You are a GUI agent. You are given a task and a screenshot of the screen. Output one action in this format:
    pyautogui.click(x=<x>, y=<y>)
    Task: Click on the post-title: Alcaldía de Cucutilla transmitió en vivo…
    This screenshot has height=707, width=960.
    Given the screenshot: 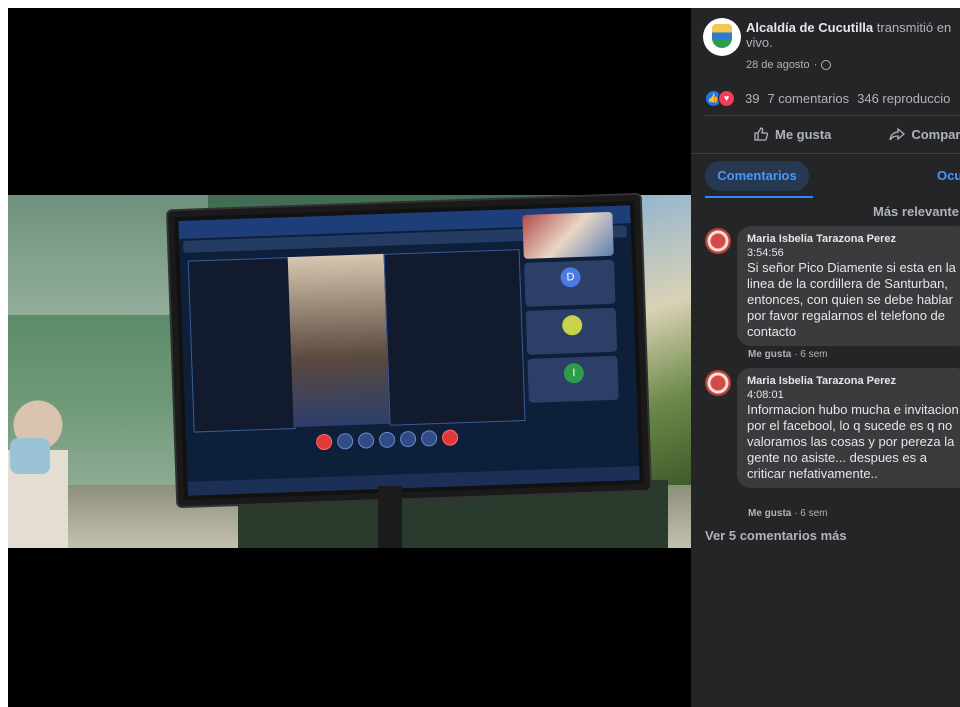 What is the action you would take?
    pyautogui.click(x=851, y=35)
    